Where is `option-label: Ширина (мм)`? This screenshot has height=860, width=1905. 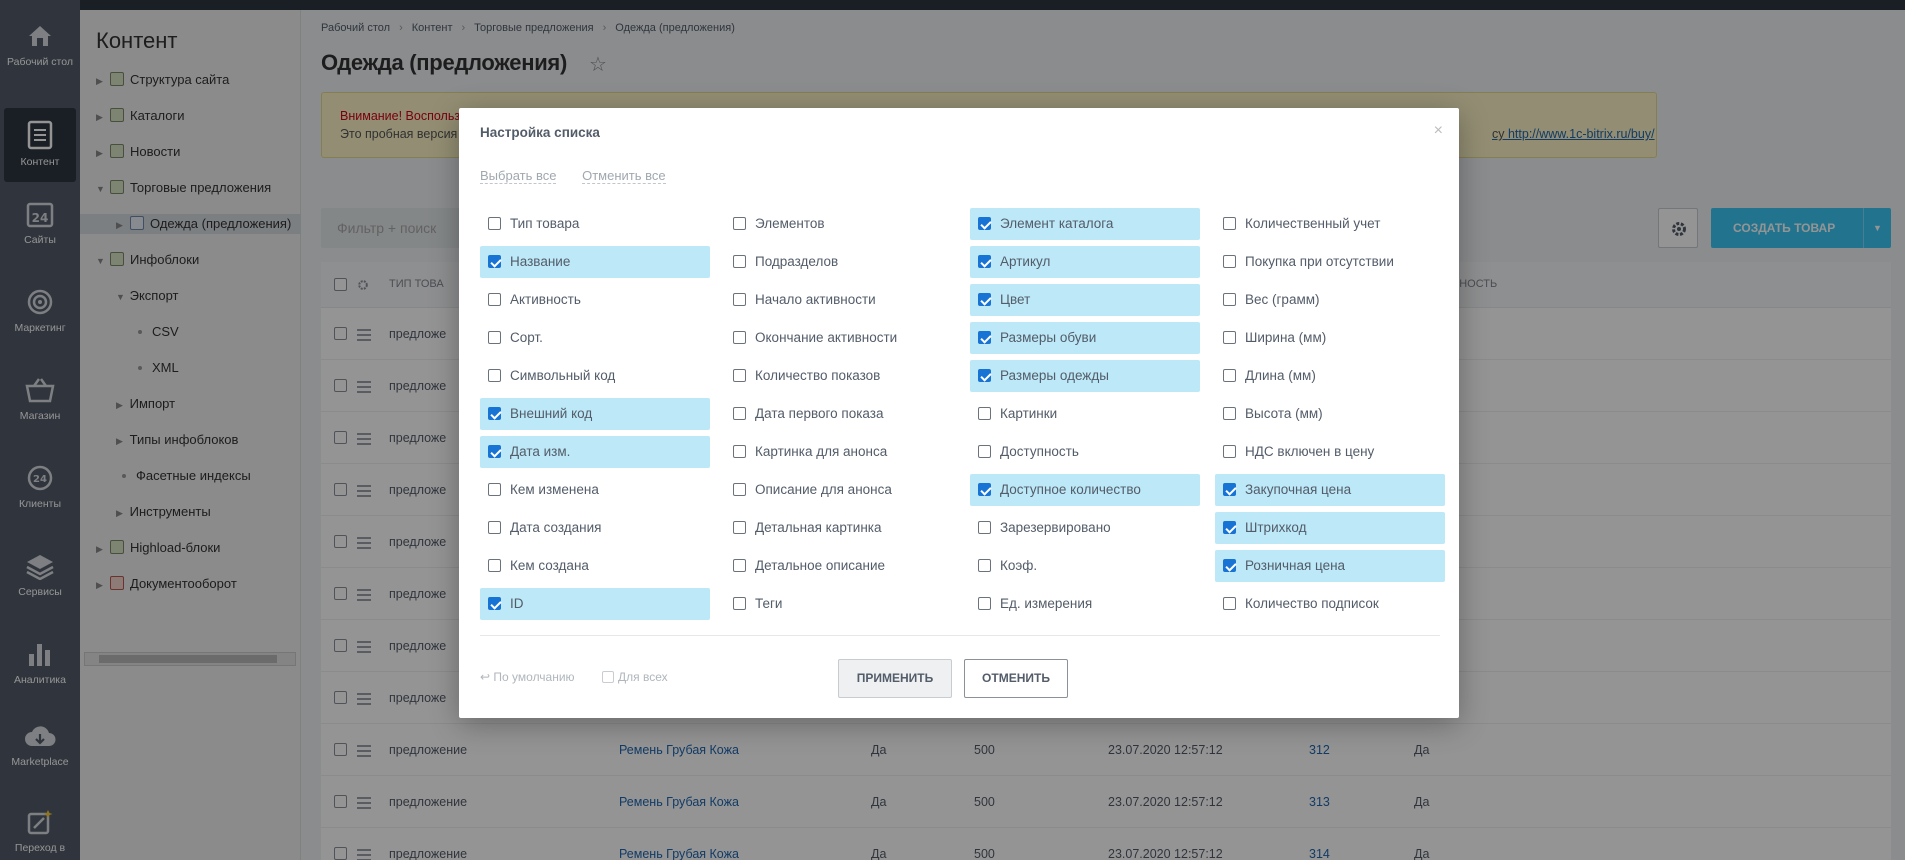
option-label: Ширина (мм) is located at coordinates (1286, 337).